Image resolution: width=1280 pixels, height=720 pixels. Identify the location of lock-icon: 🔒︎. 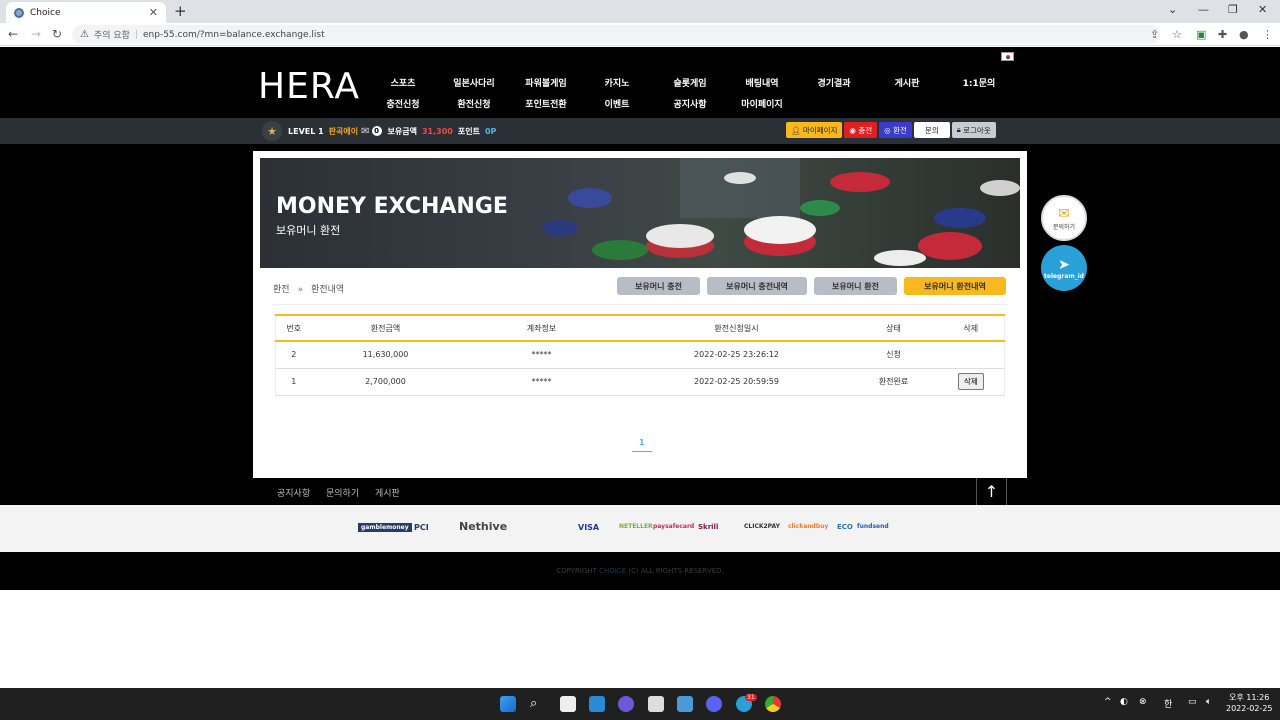
(958, 129).